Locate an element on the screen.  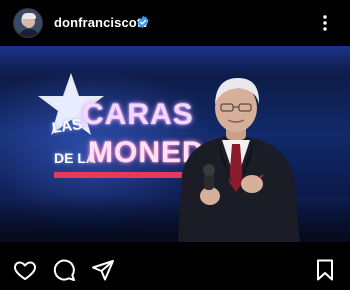
comment-icon is located at coordinates (64, 270).